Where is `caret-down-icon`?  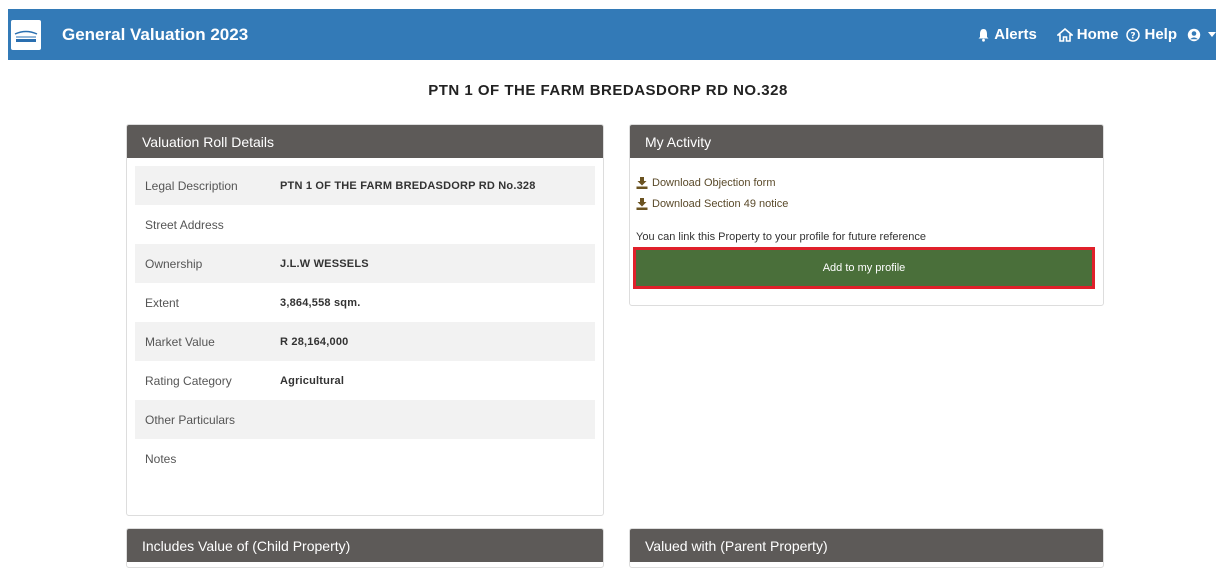
caret-down-icon is located at coordinates (1212, 34).